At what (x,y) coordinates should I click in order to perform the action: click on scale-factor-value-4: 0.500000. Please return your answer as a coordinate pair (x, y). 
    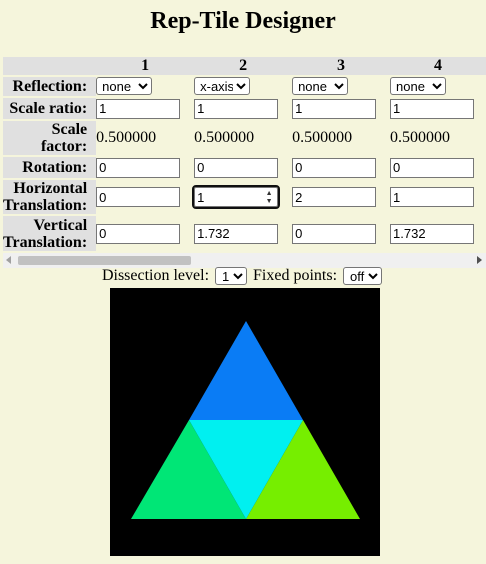
    Looking at the image, I should click on (420, 137).